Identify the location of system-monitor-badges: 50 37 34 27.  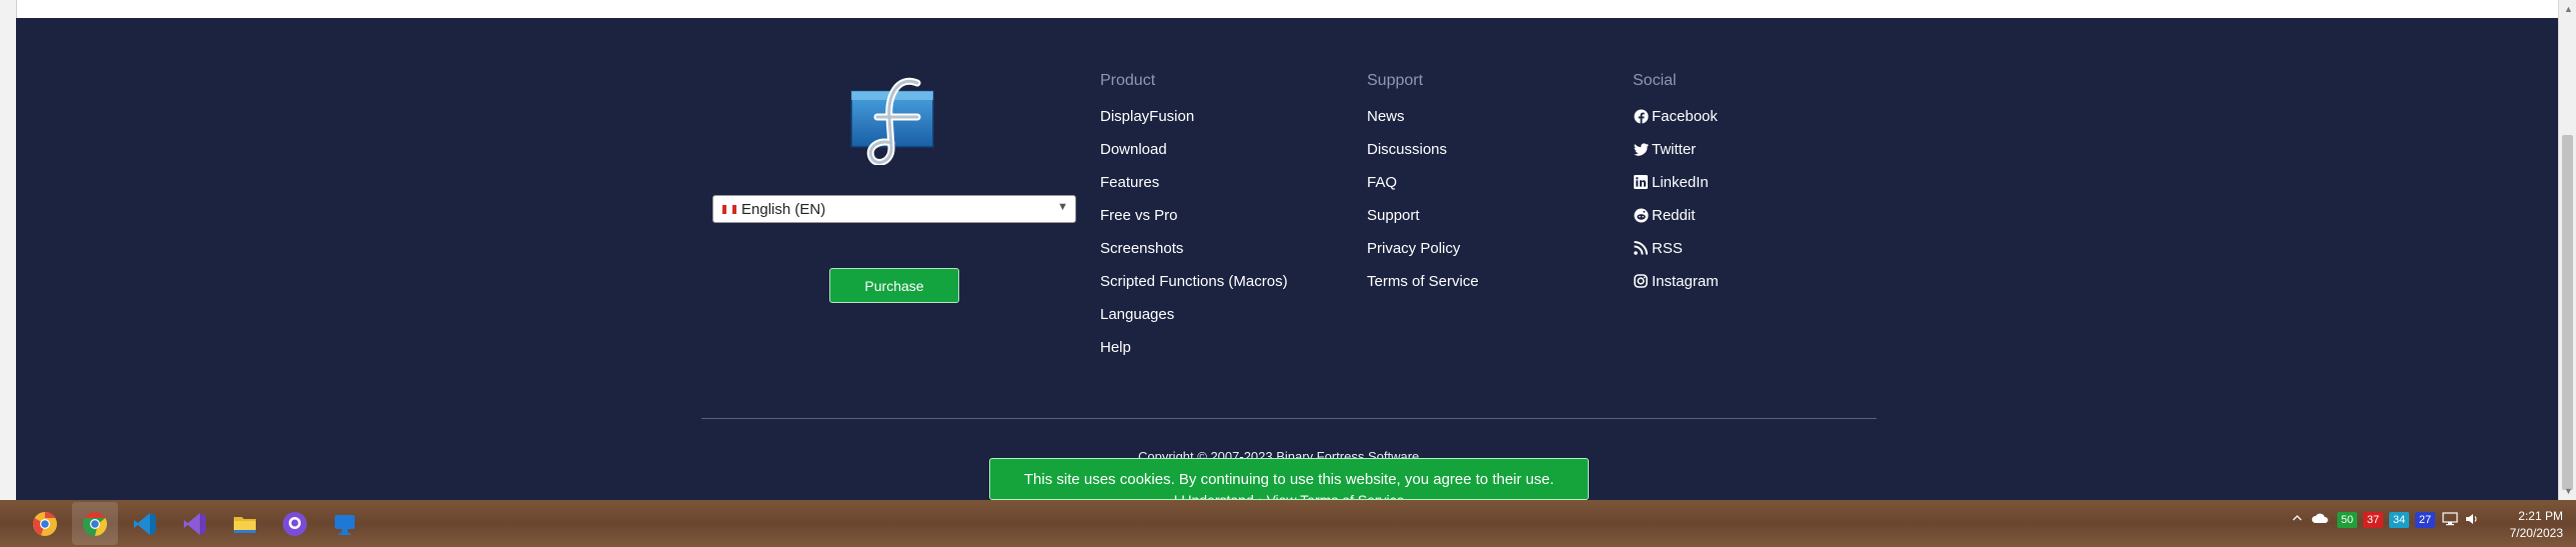
(2383, 520).